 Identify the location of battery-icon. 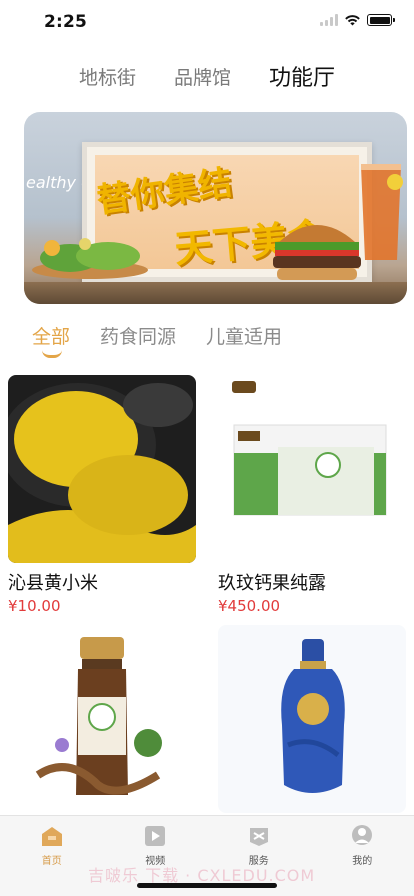
(381, 20).